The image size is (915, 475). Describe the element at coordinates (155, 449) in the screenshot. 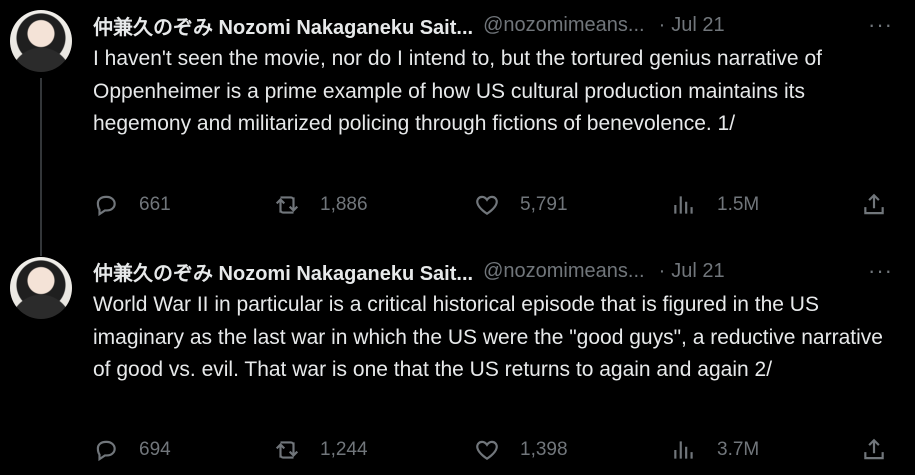

I see `reply-count: 694` at that location.